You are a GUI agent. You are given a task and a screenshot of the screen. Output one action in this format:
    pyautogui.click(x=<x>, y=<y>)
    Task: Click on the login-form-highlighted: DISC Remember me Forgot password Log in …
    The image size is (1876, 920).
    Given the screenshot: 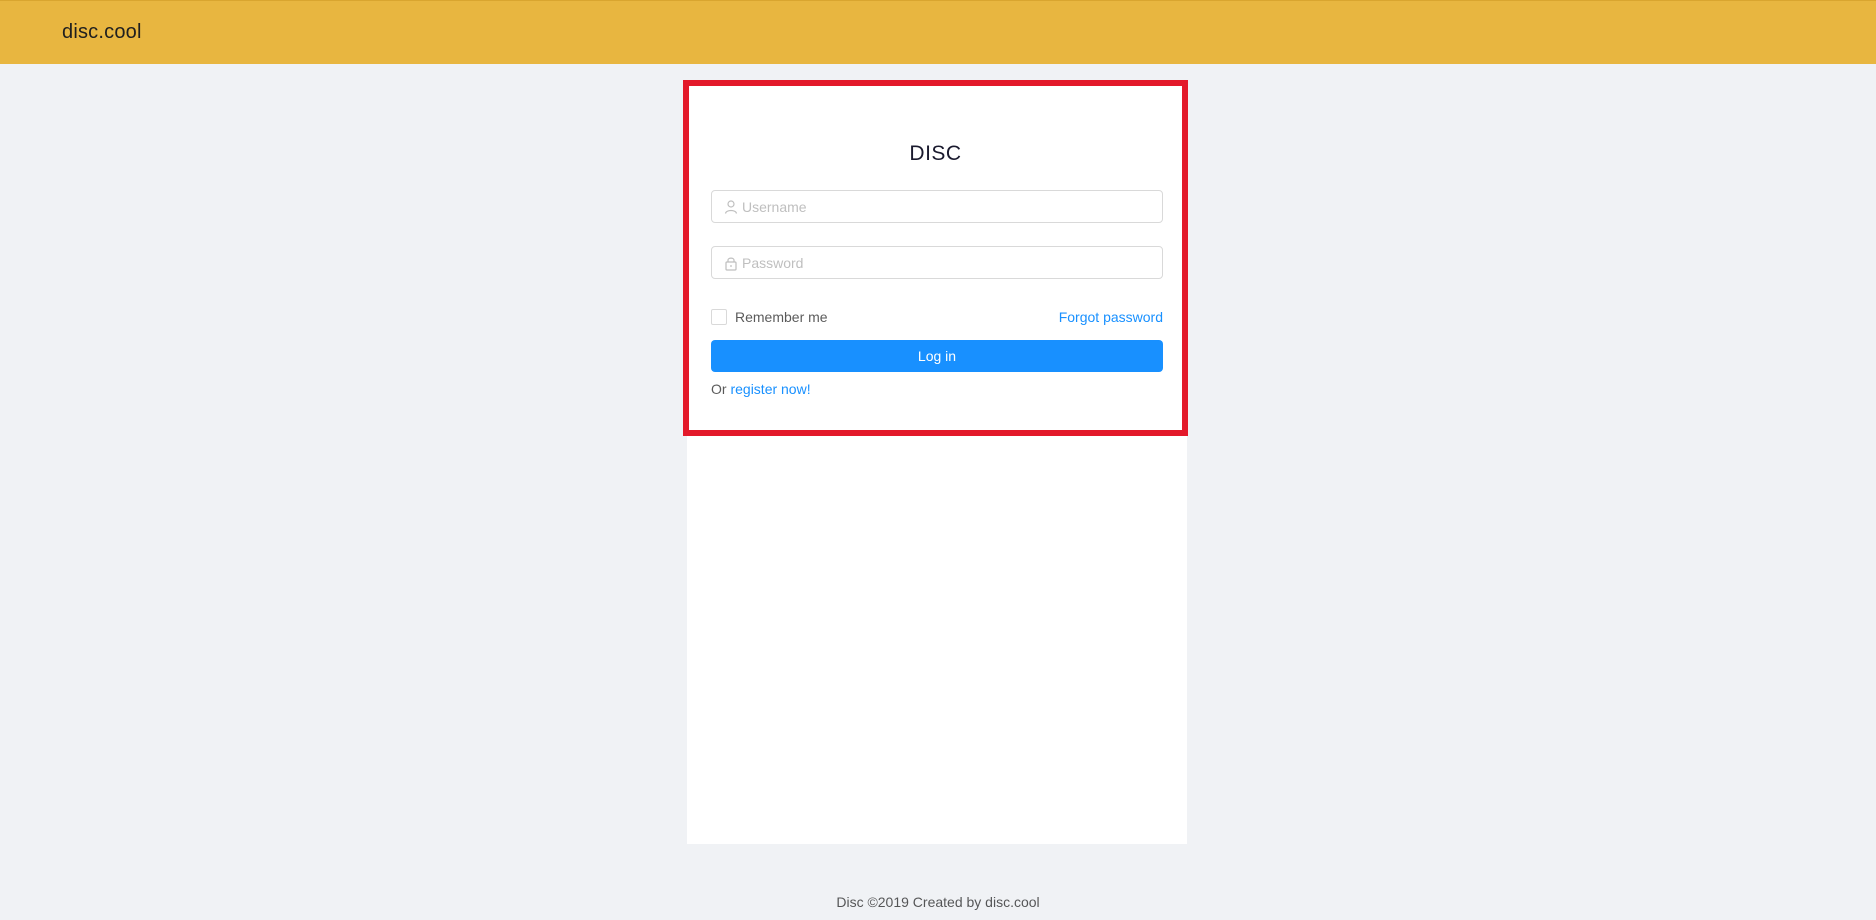 What is the action you would take?
    pyautogui.click(x=935, y=258)
    